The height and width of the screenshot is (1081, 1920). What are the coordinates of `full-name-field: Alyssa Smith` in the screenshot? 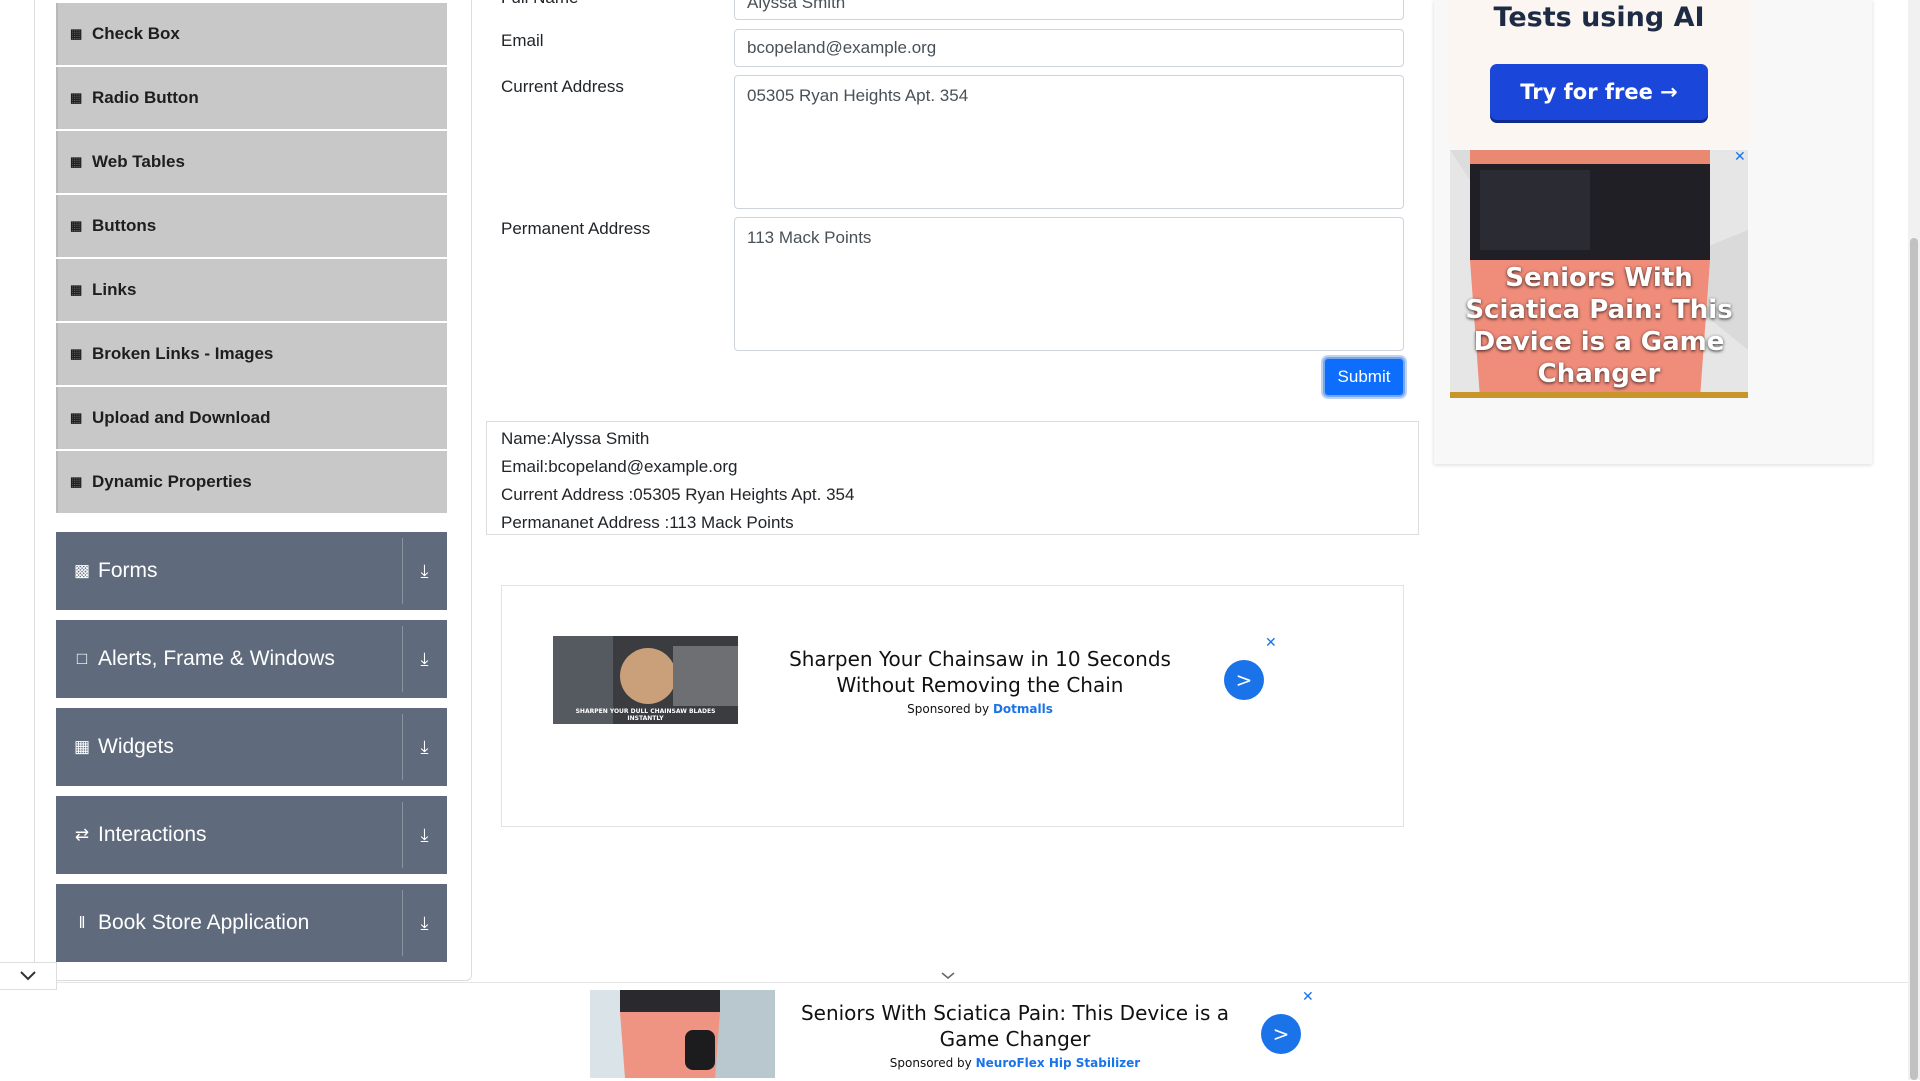 It's located at (1069, 10).